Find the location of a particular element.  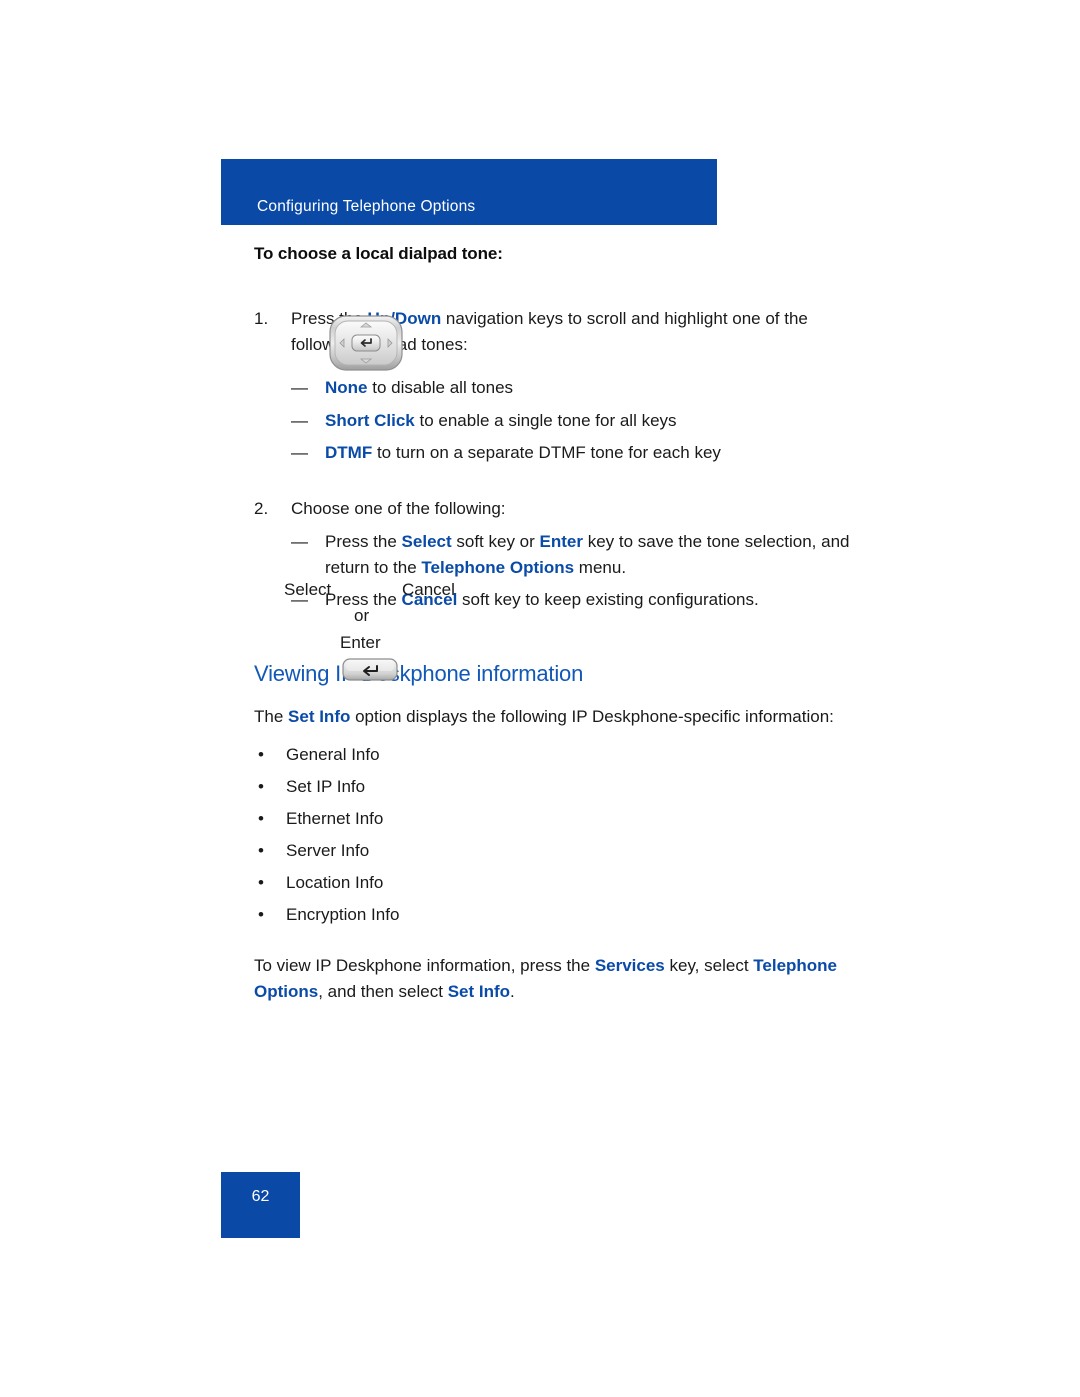

sub-item-part: to enable a single tone for all keys is located at coordinates (545, 420).